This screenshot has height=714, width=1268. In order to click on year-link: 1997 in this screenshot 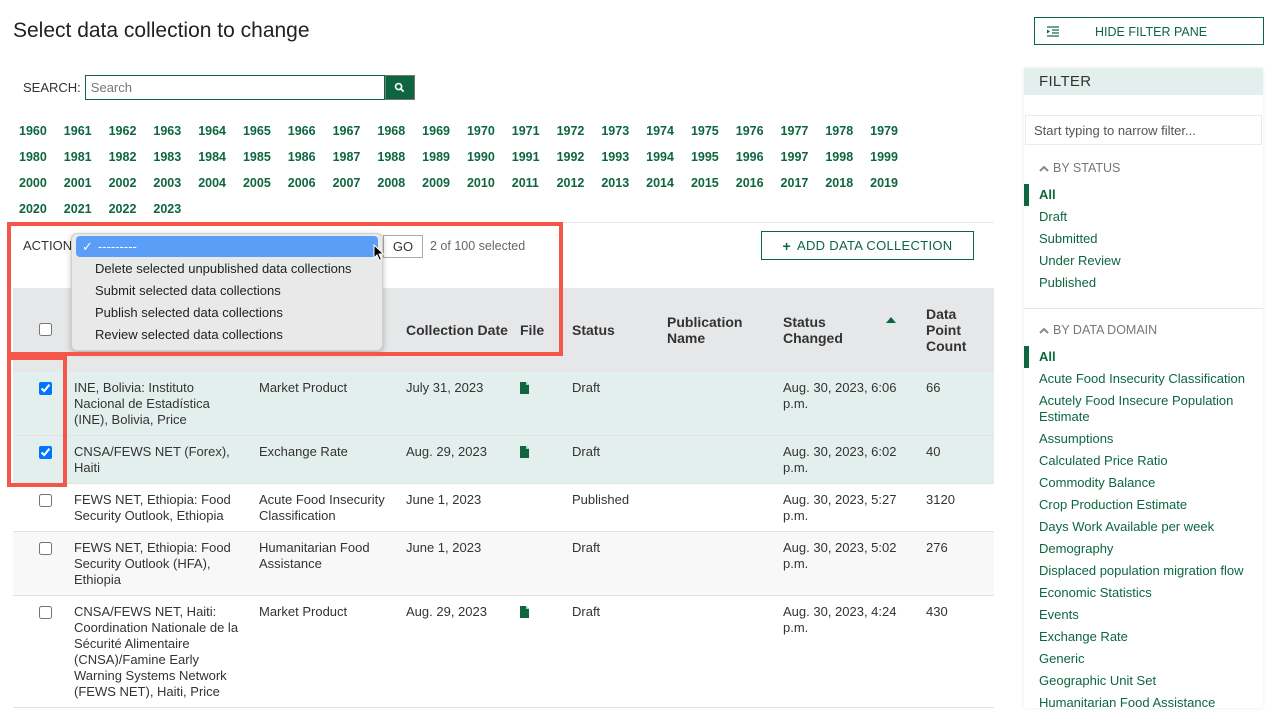, I will do `click(803, 159)`.